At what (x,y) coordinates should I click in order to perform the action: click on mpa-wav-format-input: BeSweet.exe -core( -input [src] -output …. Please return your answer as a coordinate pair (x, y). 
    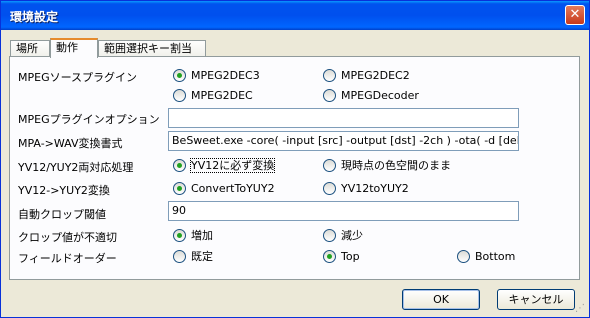
    Looking at the image, I should click on (343, 141).